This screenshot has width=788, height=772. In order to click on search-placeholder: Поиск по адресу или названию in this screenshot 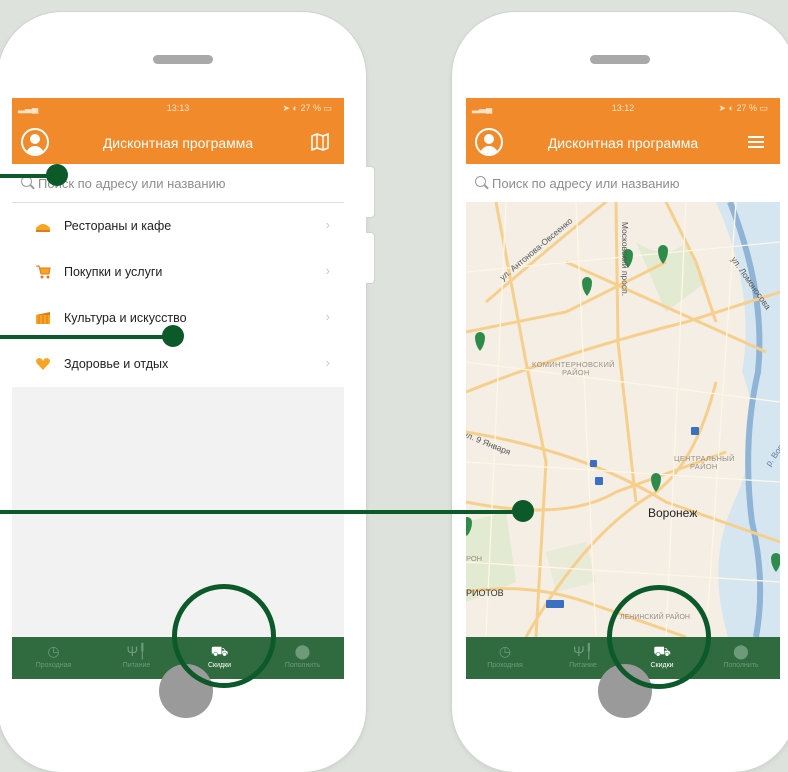, I will do `click(586, 183)`.